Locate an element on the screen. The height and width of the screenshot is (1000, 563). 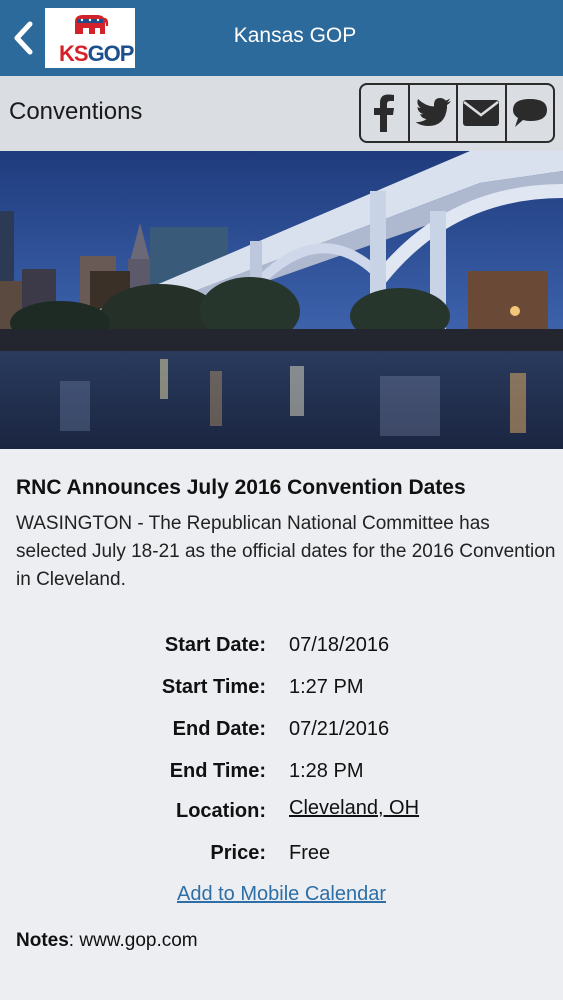
share-email-button is located at coordinates (482, 113).